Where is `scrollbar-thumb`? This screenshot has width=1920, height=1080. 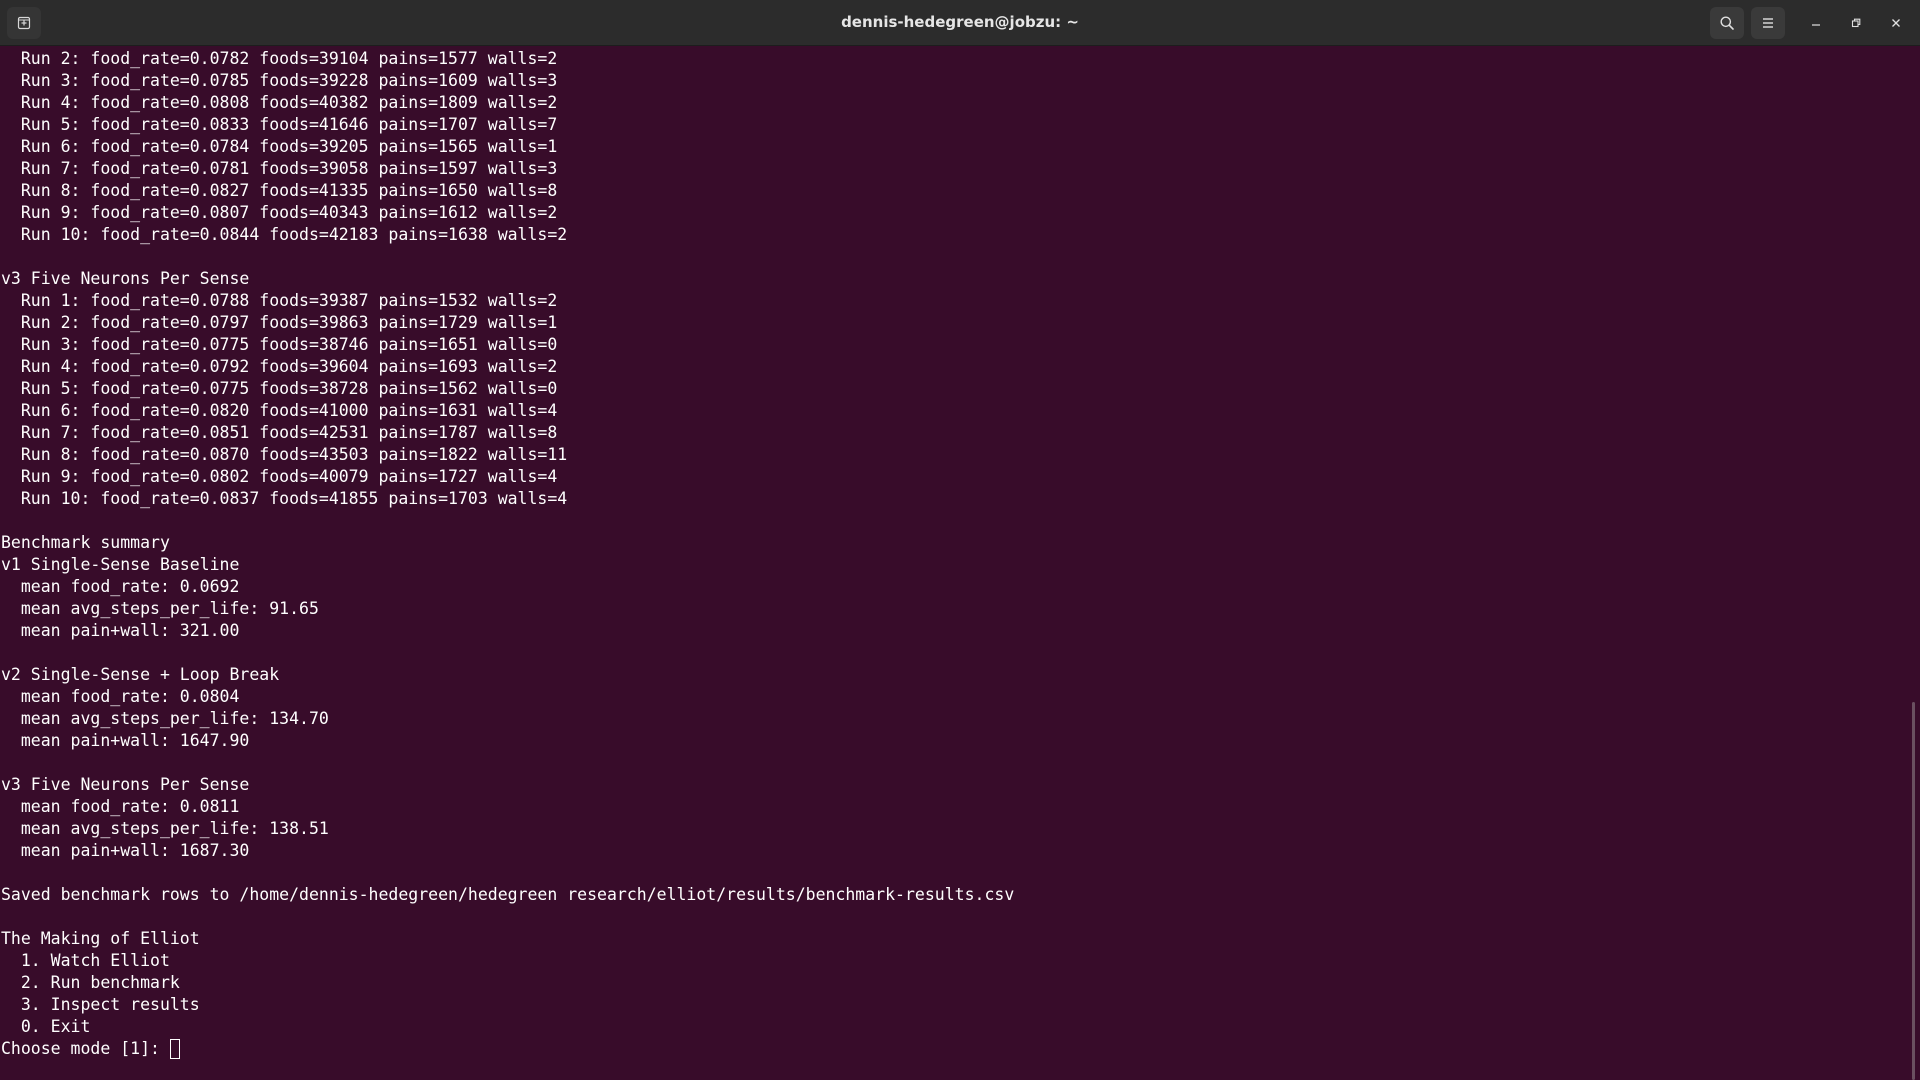 scrollbar-thumb is located at coordinates (1913, 891).